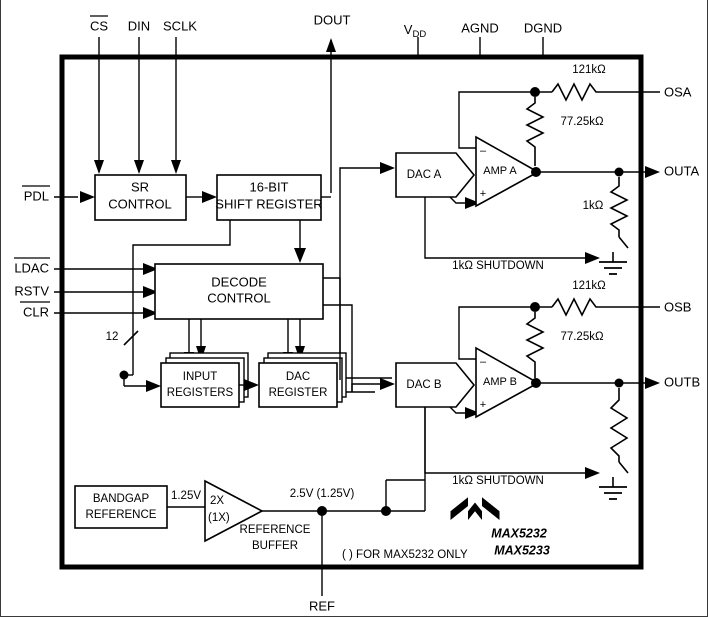 This screenshot has height=617, width=708. I want to click on resistor-121k-b, so click(582, 307).